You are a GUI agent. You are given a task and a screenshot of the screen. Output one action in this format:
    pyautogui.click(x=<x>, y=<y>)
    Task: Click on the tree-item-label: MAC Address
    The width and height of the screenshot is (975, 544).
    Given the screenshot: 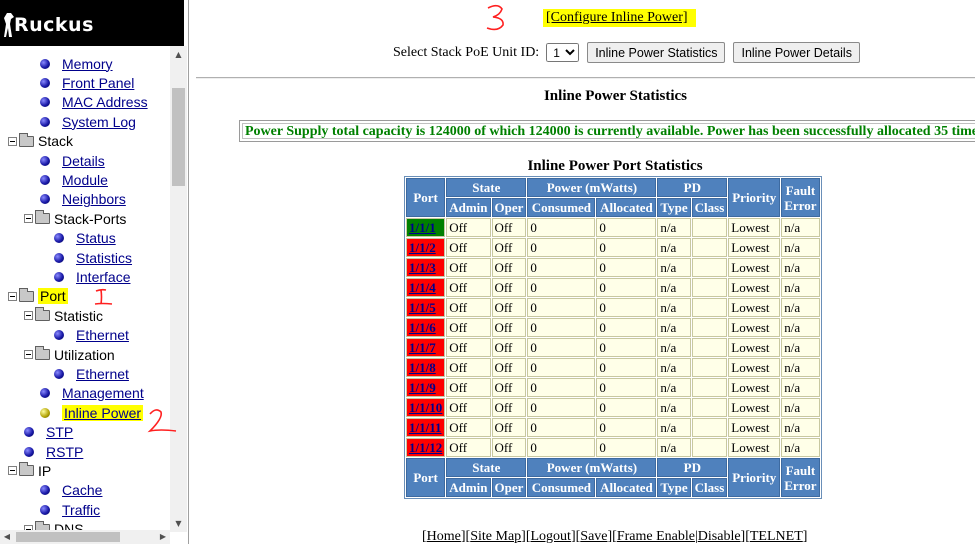 What is the action you would take?
    pyautogui.click(x=105, y=102)
    